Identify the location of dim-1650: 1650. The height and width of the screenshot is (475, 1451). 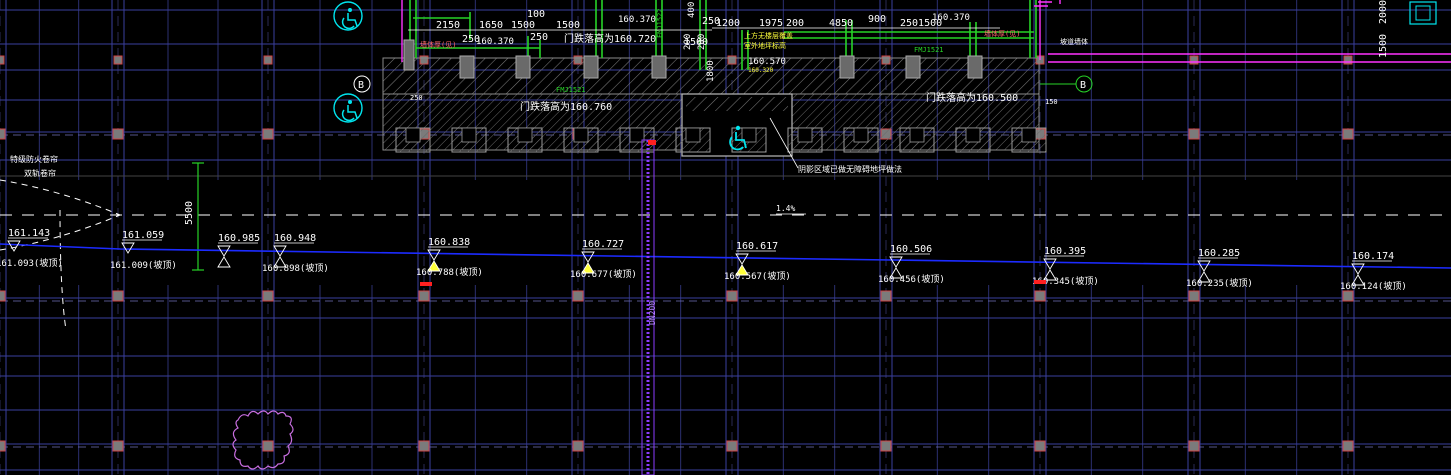
(491, 25).